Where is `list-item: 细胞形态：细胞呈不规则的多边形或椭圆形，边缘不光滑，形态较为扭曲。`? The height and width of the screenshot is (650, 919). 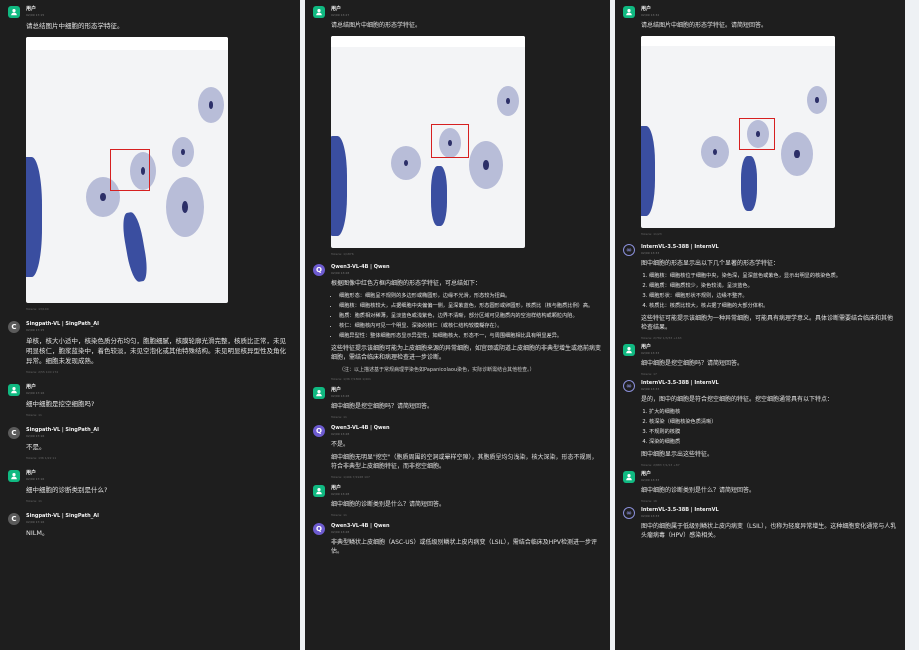
list-item: 细胞形态：细胞呈不规则的多边形或椭圆形，边缘不光滑，形态较为扭曲。 is located at coordinates (470, 296).